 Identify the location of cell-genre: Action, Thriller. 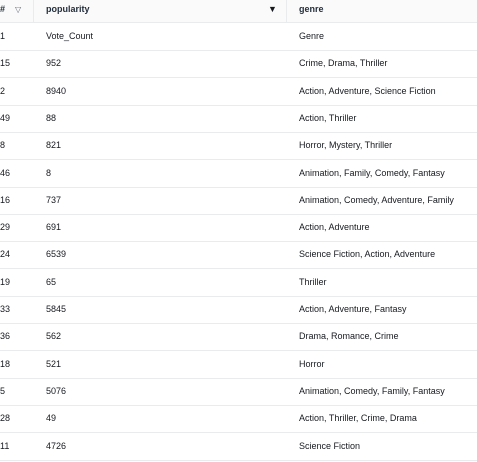
(328, 117).